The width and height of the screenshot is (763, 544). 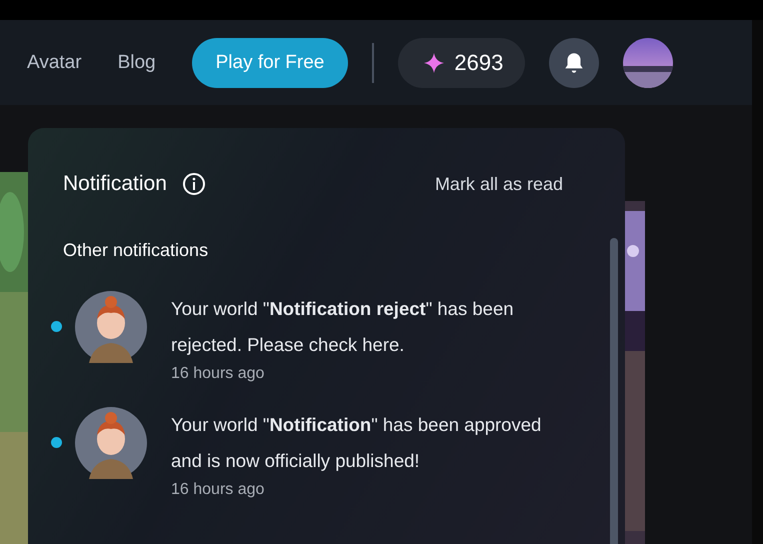 I want to click on info-icon, so click(x=194, y=184).